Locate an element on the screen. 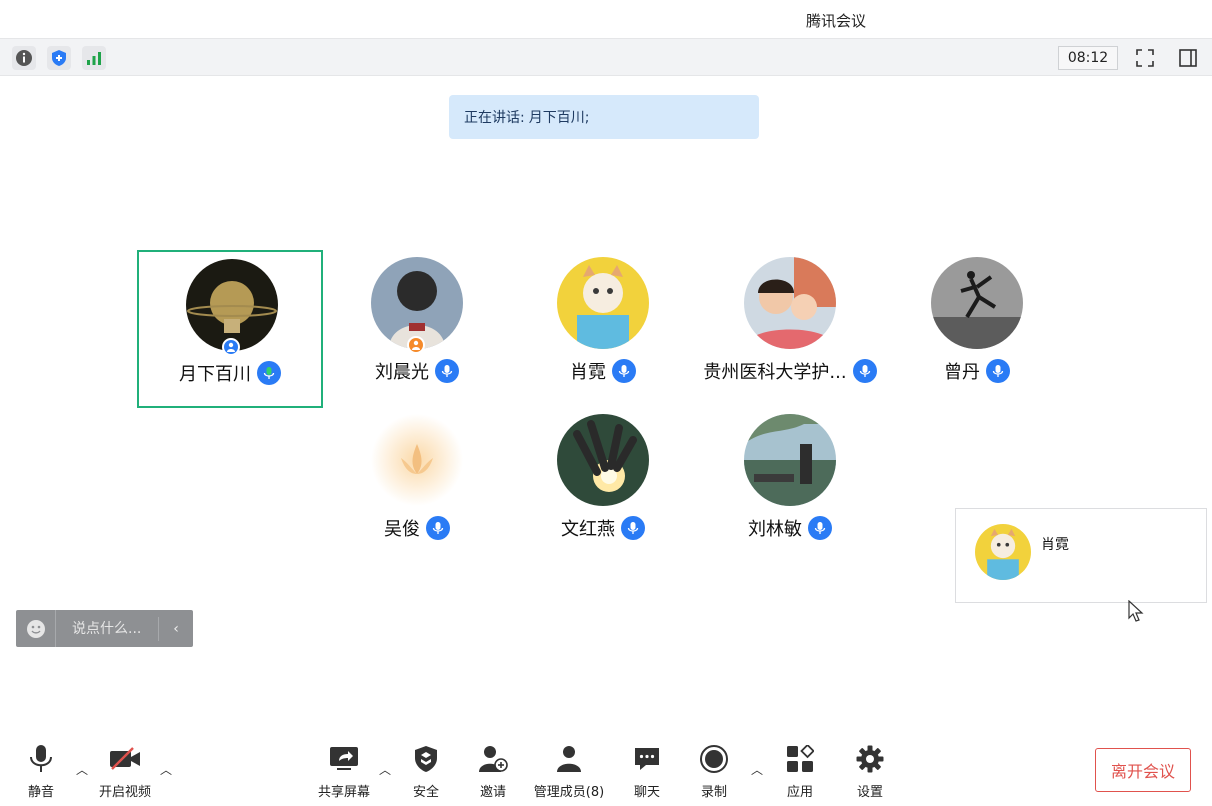 The image size is (1212, 806). shield-icon is located at coordinates (59, 58).